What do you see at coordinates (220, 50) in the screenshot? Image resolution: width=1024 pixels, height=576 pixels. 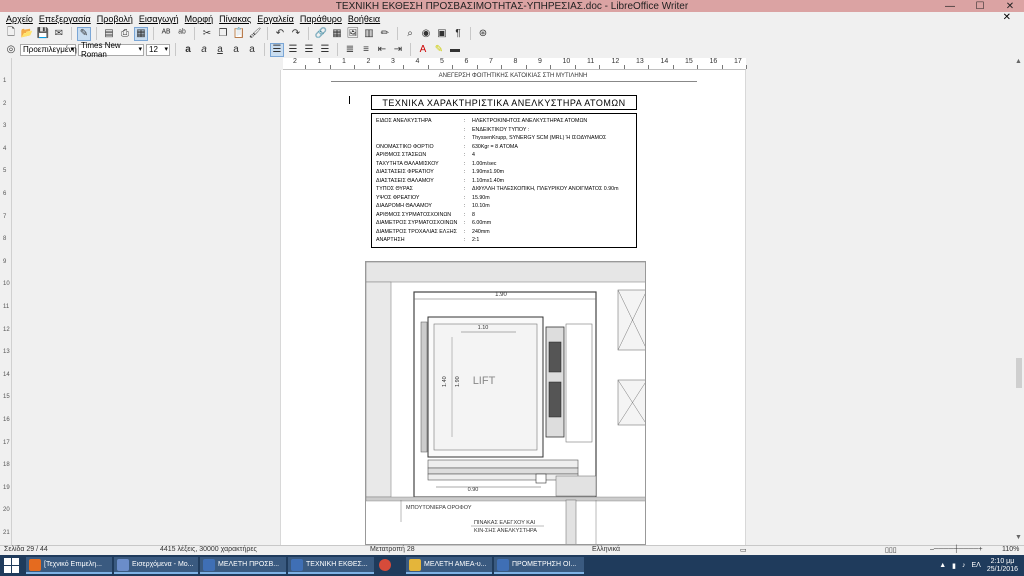 I see `underline-icon: a` at bounding box center [220, 50].